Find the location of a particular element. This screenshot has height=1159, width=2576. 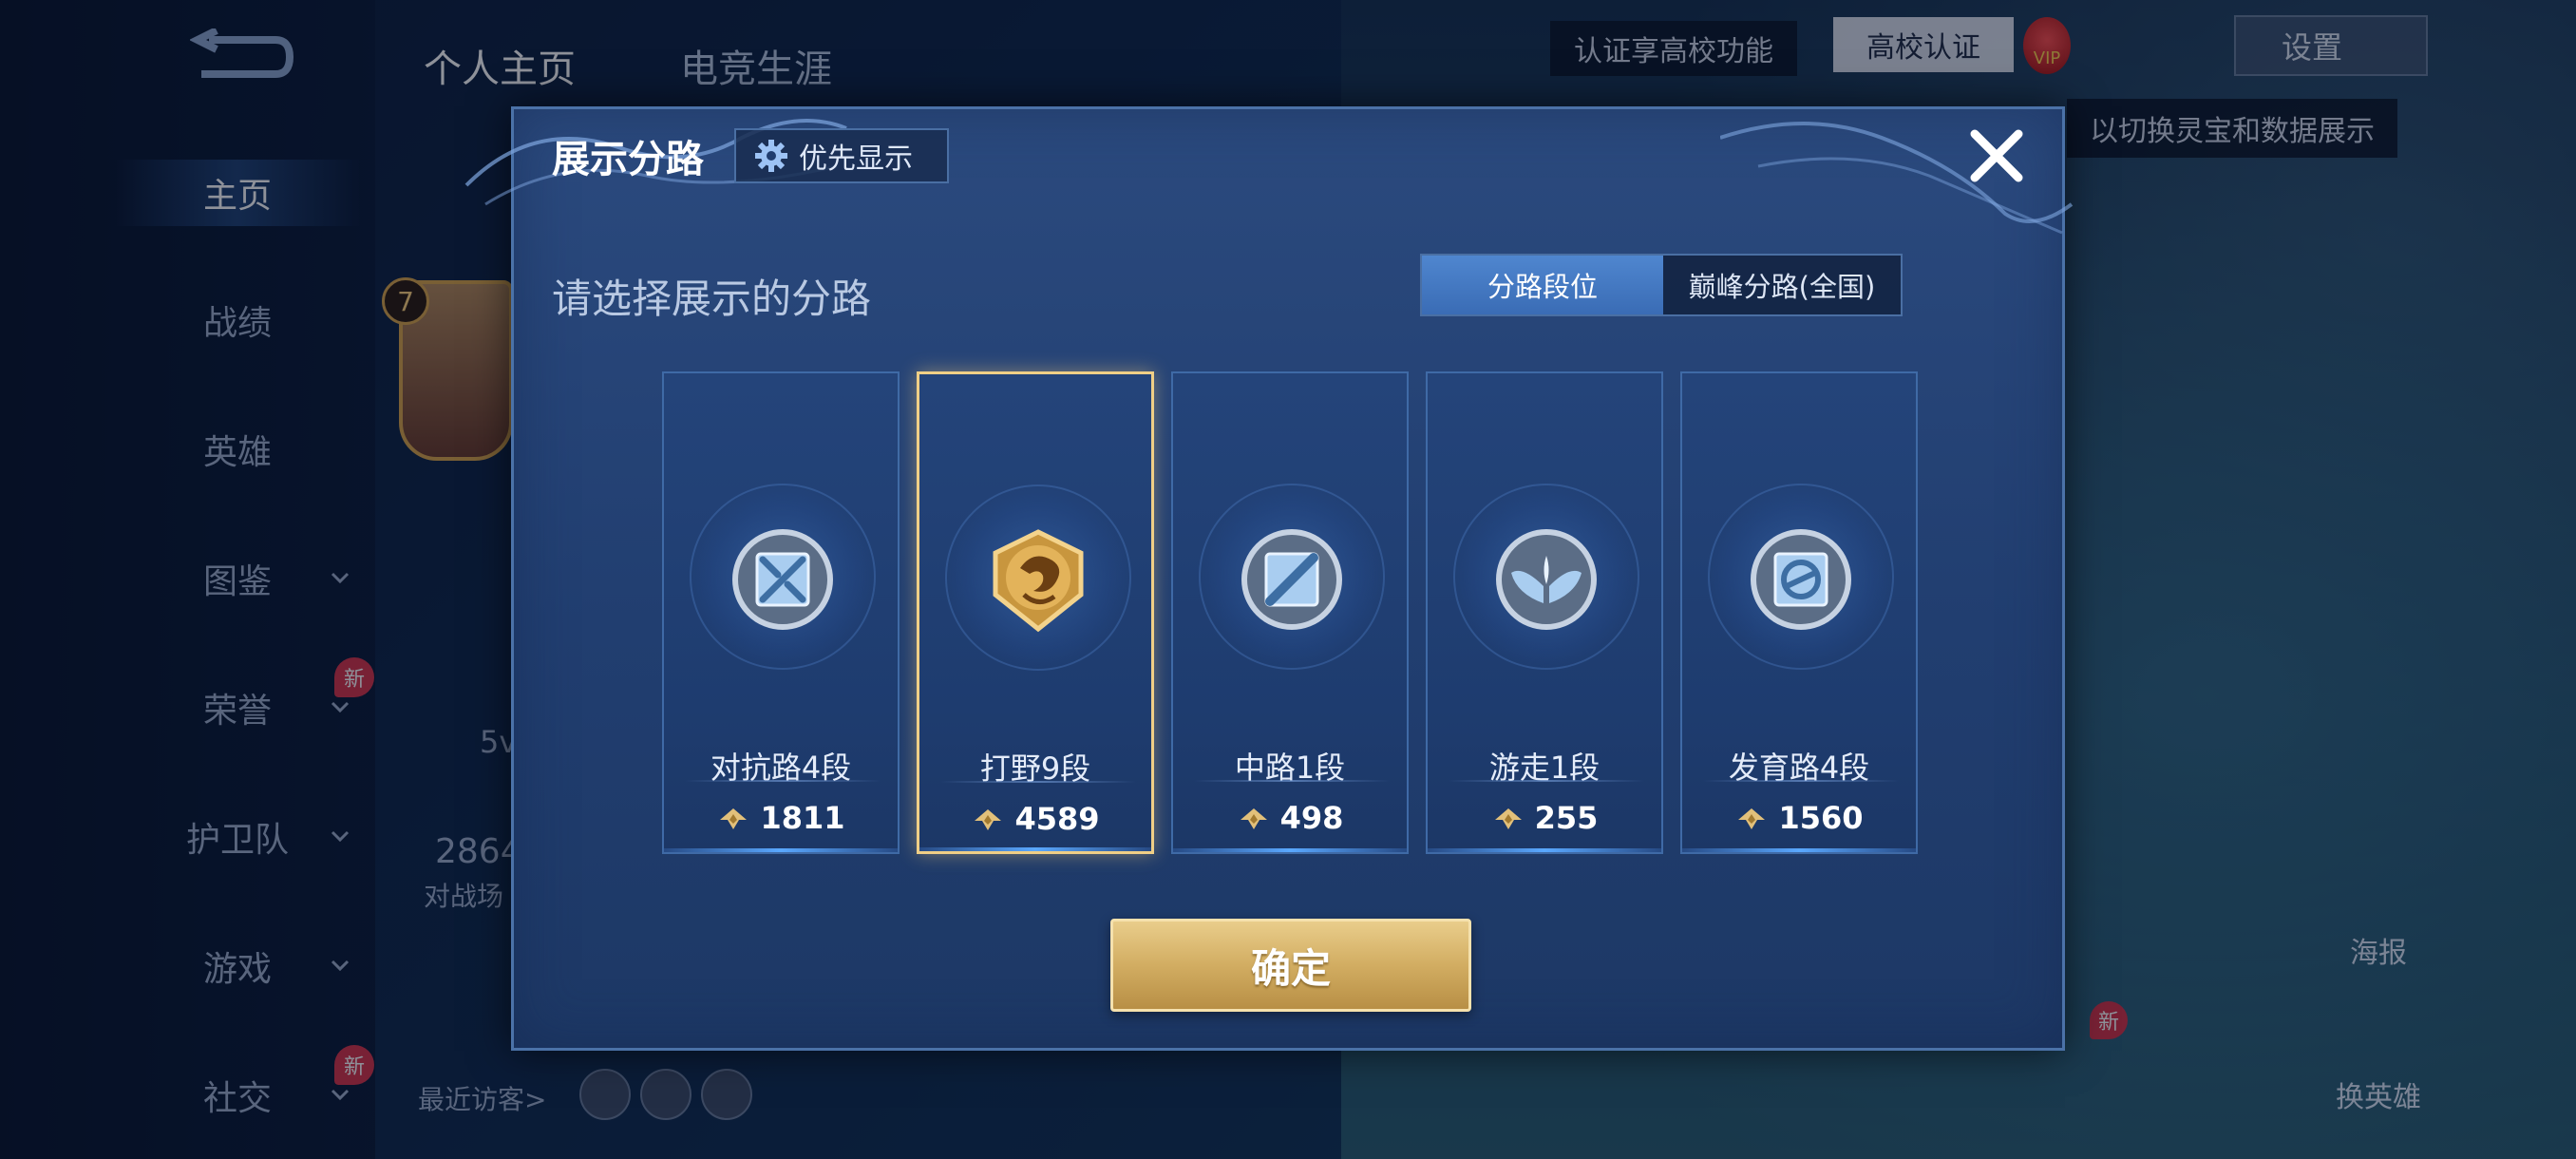

lane-card-clash: 对抗路4段 1811 is located at coordinates (781, 612).